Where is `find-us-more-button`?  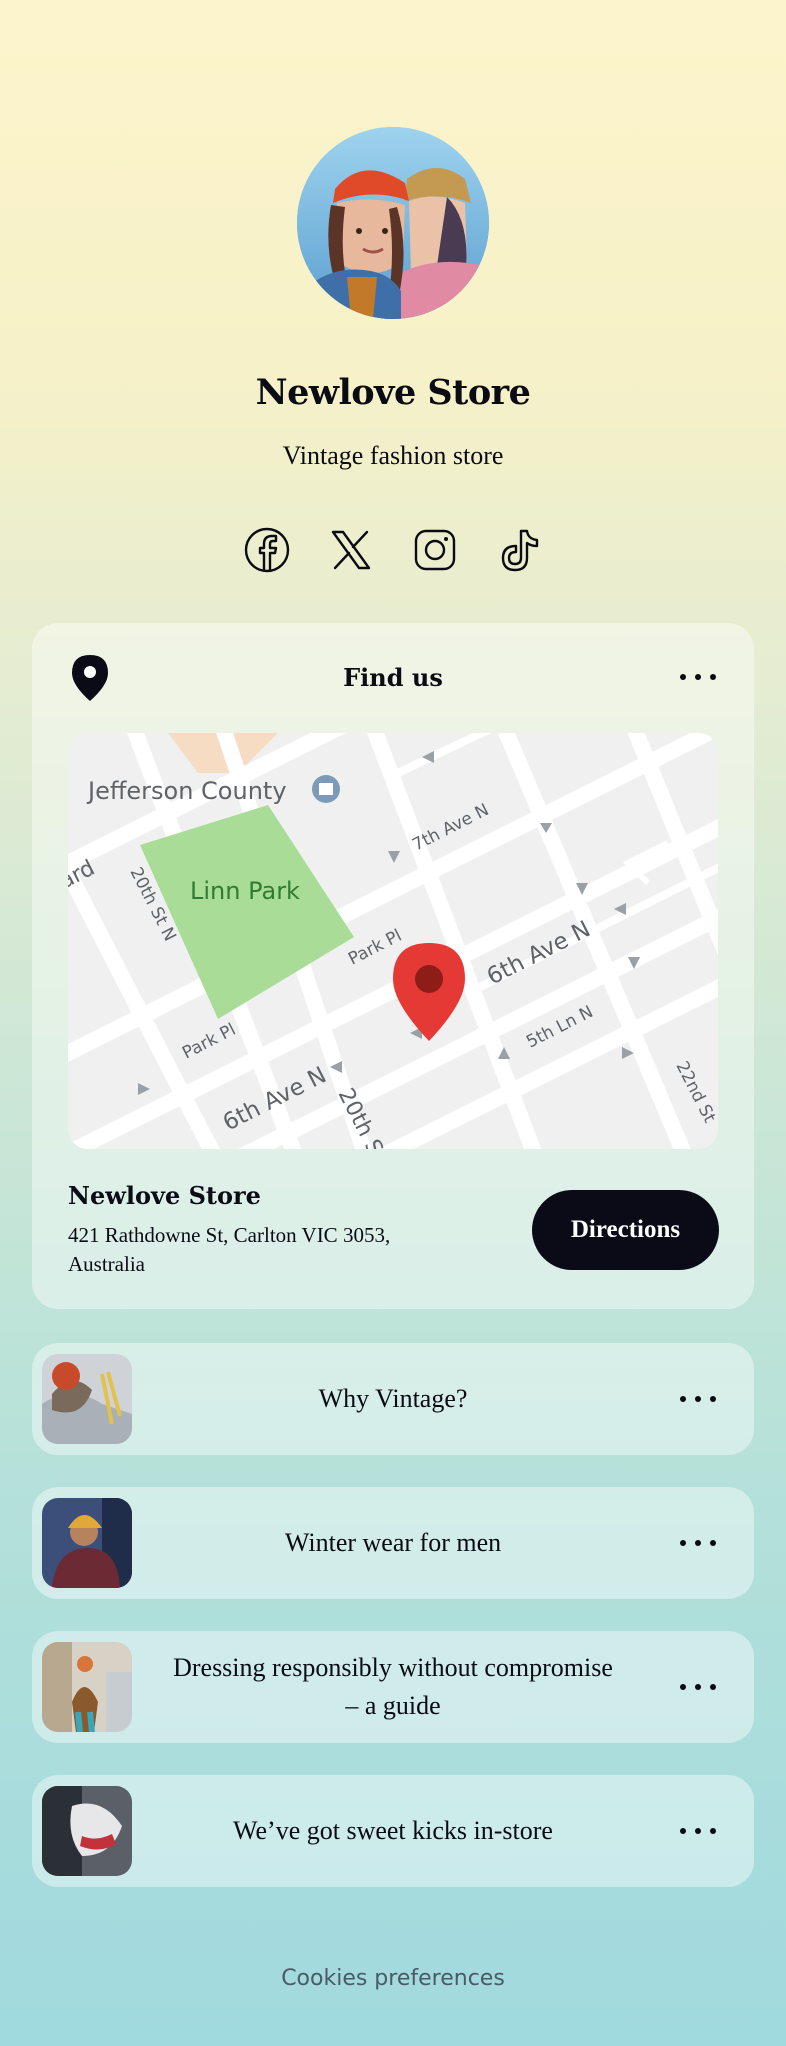 find-us-more-button is located at coordinates (698, 677).